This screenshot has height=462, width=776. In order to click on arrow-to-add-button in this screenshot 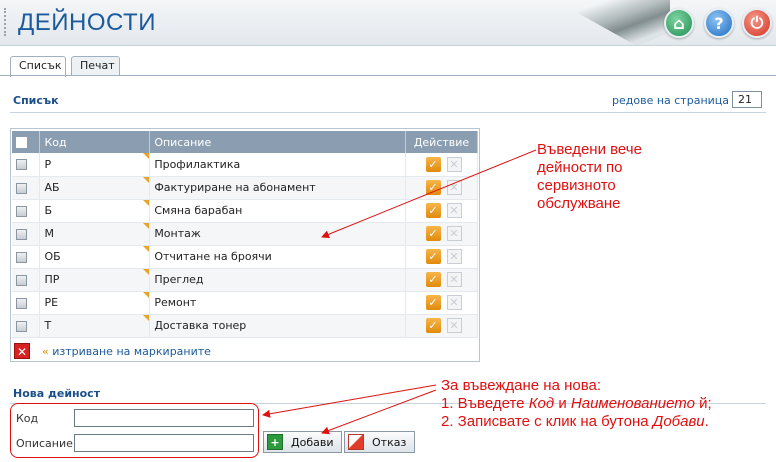, I will do `click(379, 412)`.